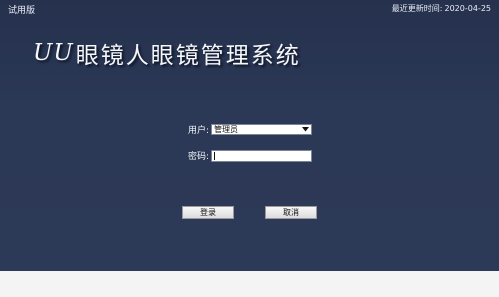  I want to click on chevron-down-icon, so click(305, 129).